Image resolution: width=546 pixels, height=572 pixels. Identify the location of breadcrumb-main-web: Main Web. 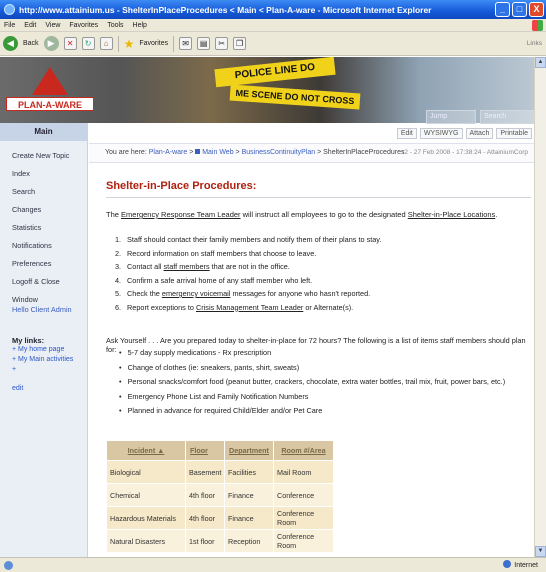
(217, 152).